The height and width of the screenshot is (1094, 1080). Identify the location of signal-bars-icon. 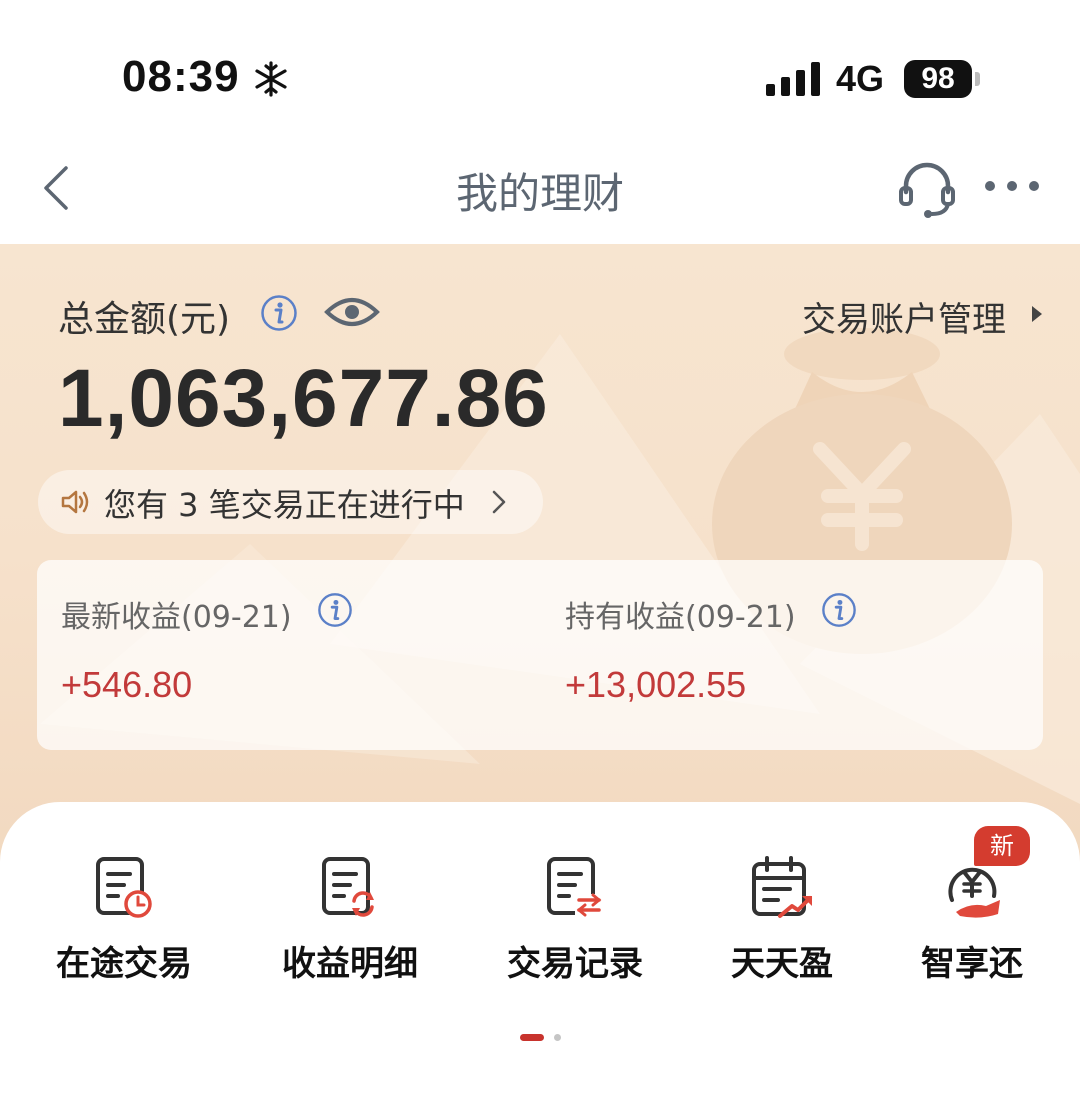
(793, 79).